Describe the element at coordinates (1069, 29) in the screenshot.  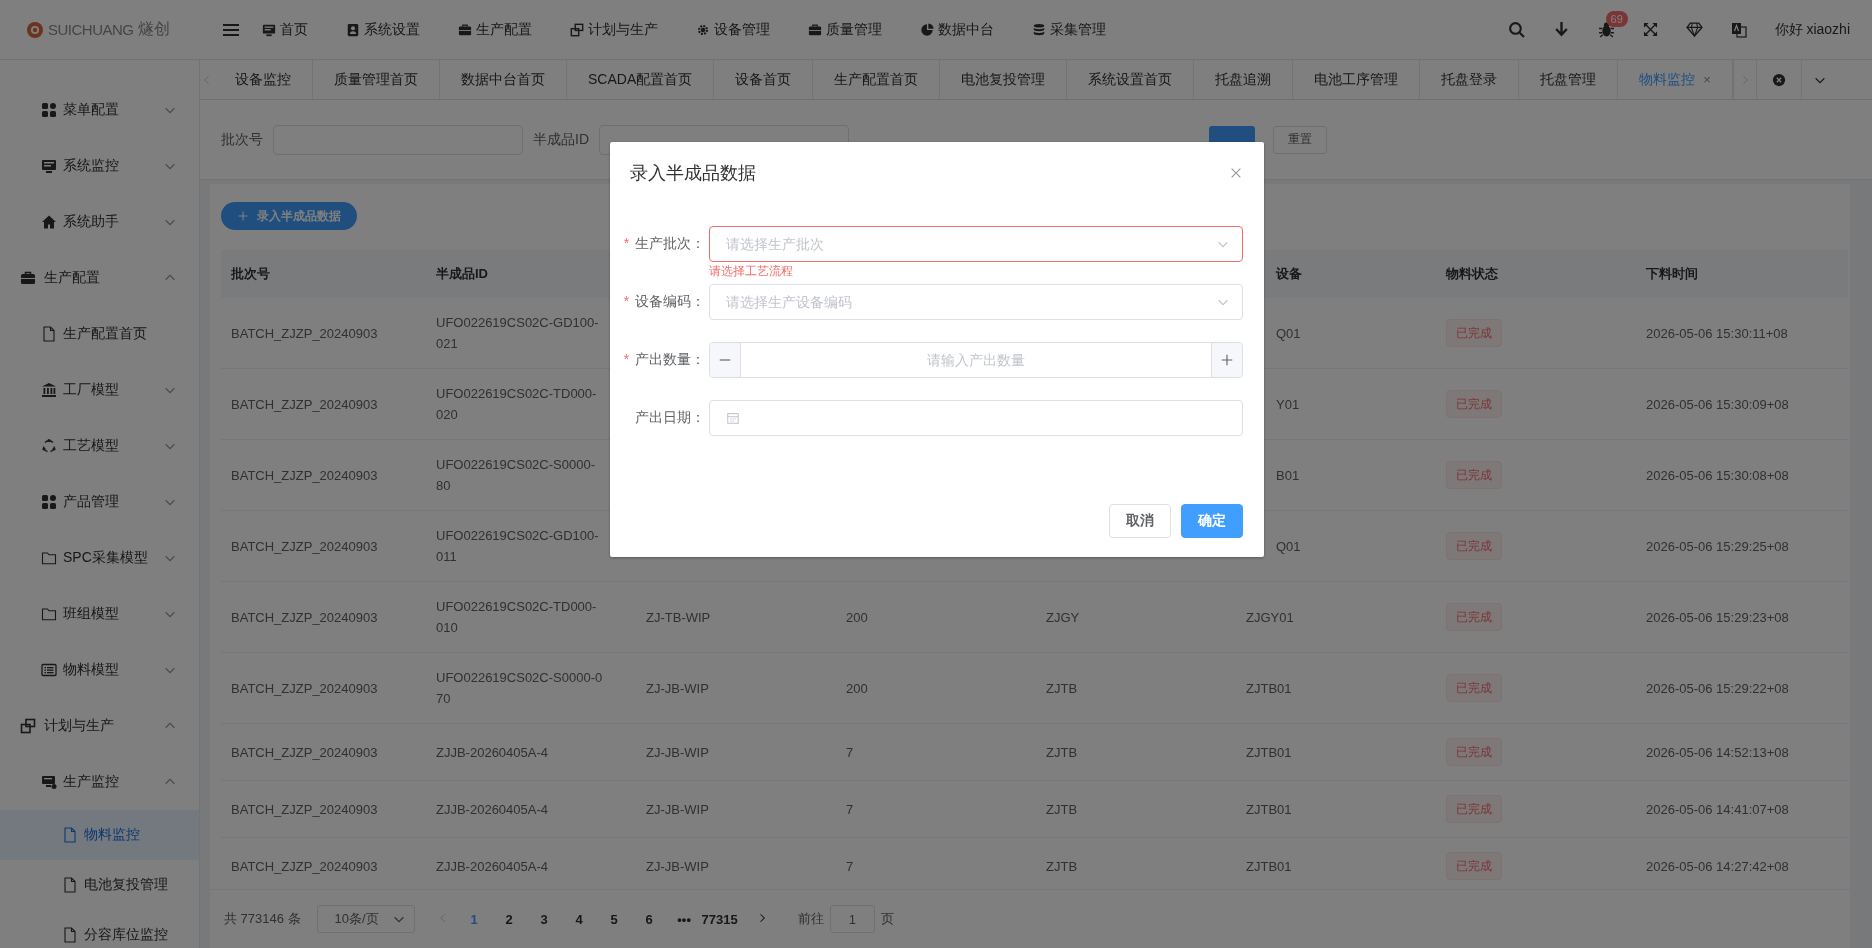
I see `menu-item: 采集管理` at that location.